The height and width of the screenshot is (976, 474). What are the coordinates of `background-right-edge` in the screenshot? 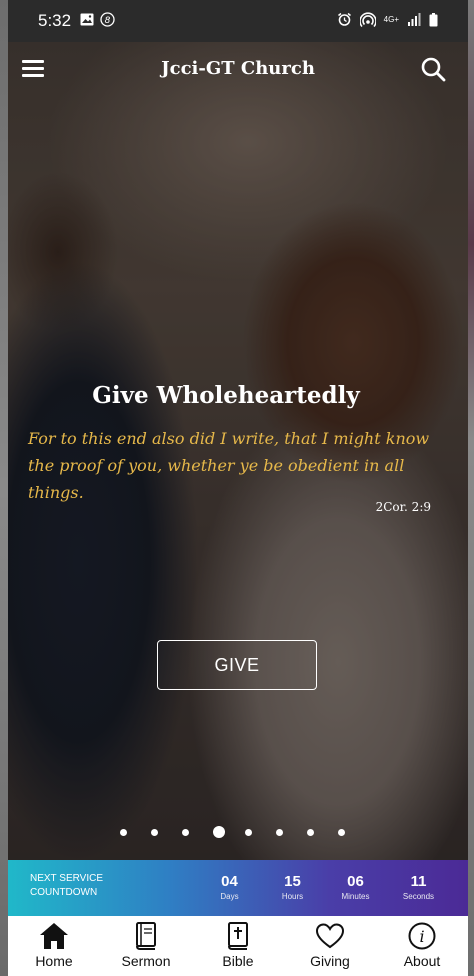 It's located at (471, 488).